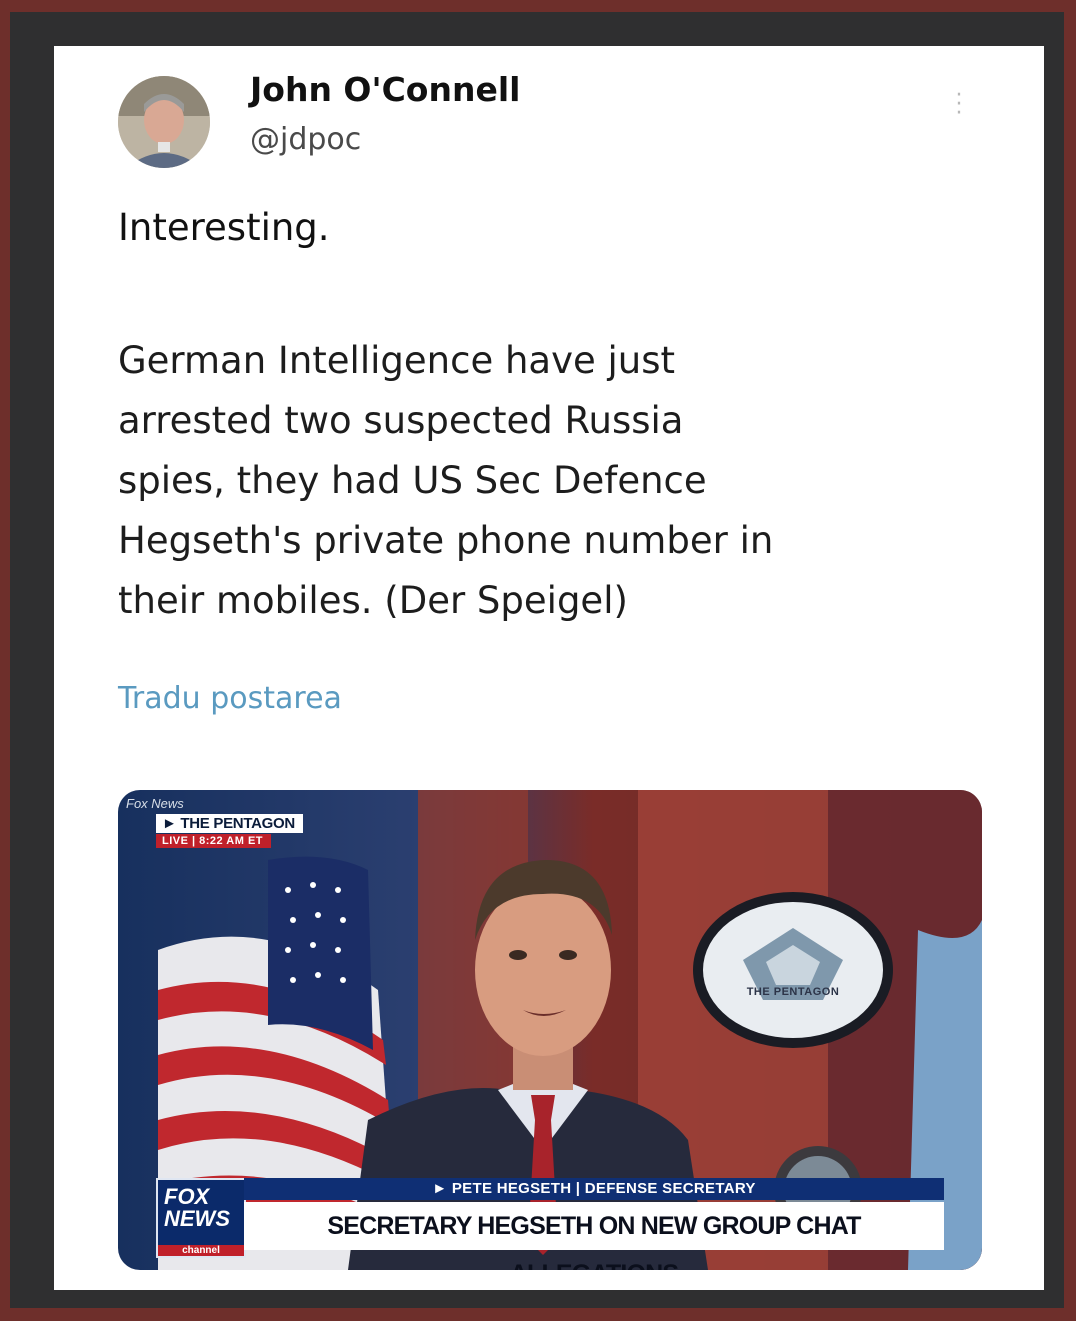  I want to click on fox-news-logo: FOX NEWS channel, so click(201, 1218).